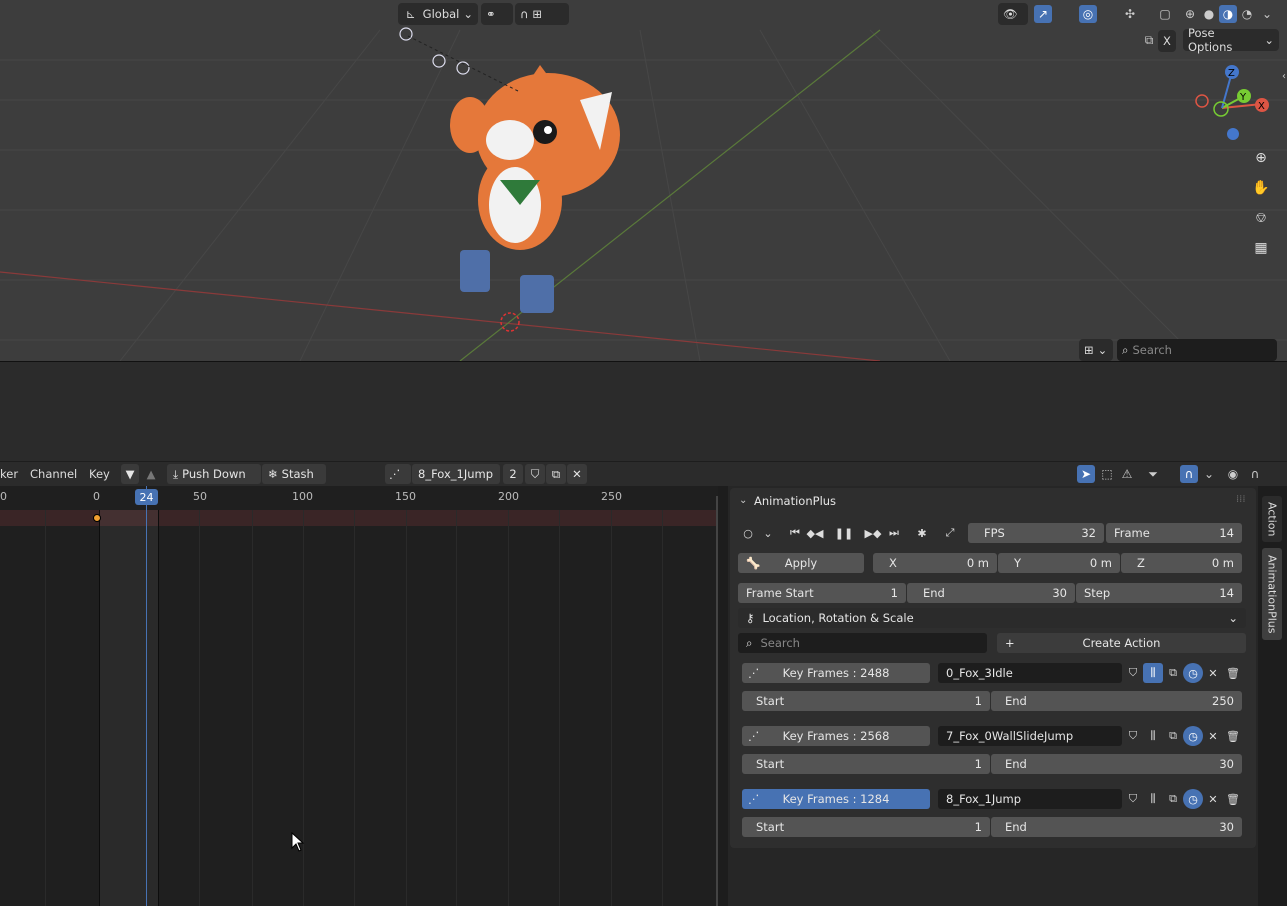  Describe the element at coordinates (836, 673) in the screenshot. I see `keyframes-button: ⋰ Key Frames : 2488` at that location.